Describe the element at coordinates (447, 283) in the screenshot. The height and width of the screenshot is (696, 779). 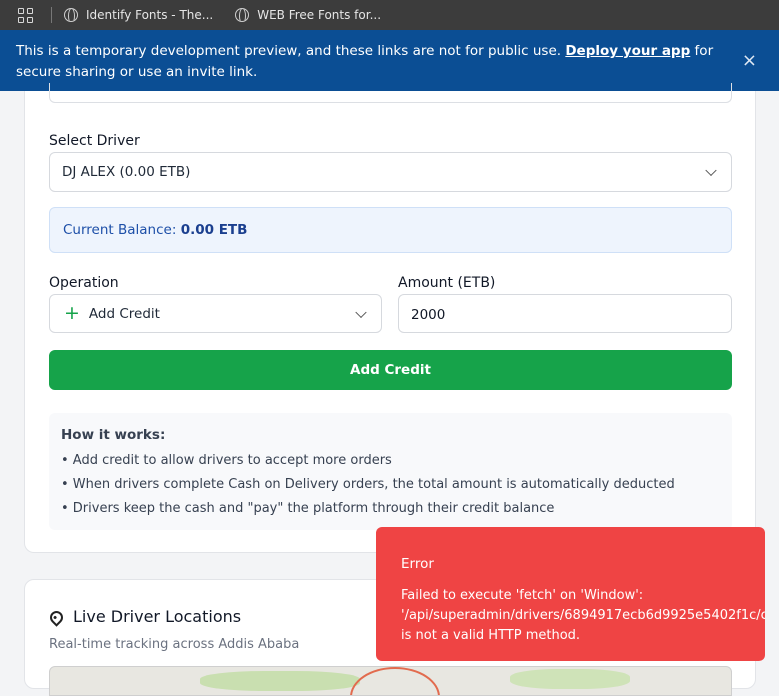
I see `amount-label: Amount (ETB)` at that location.